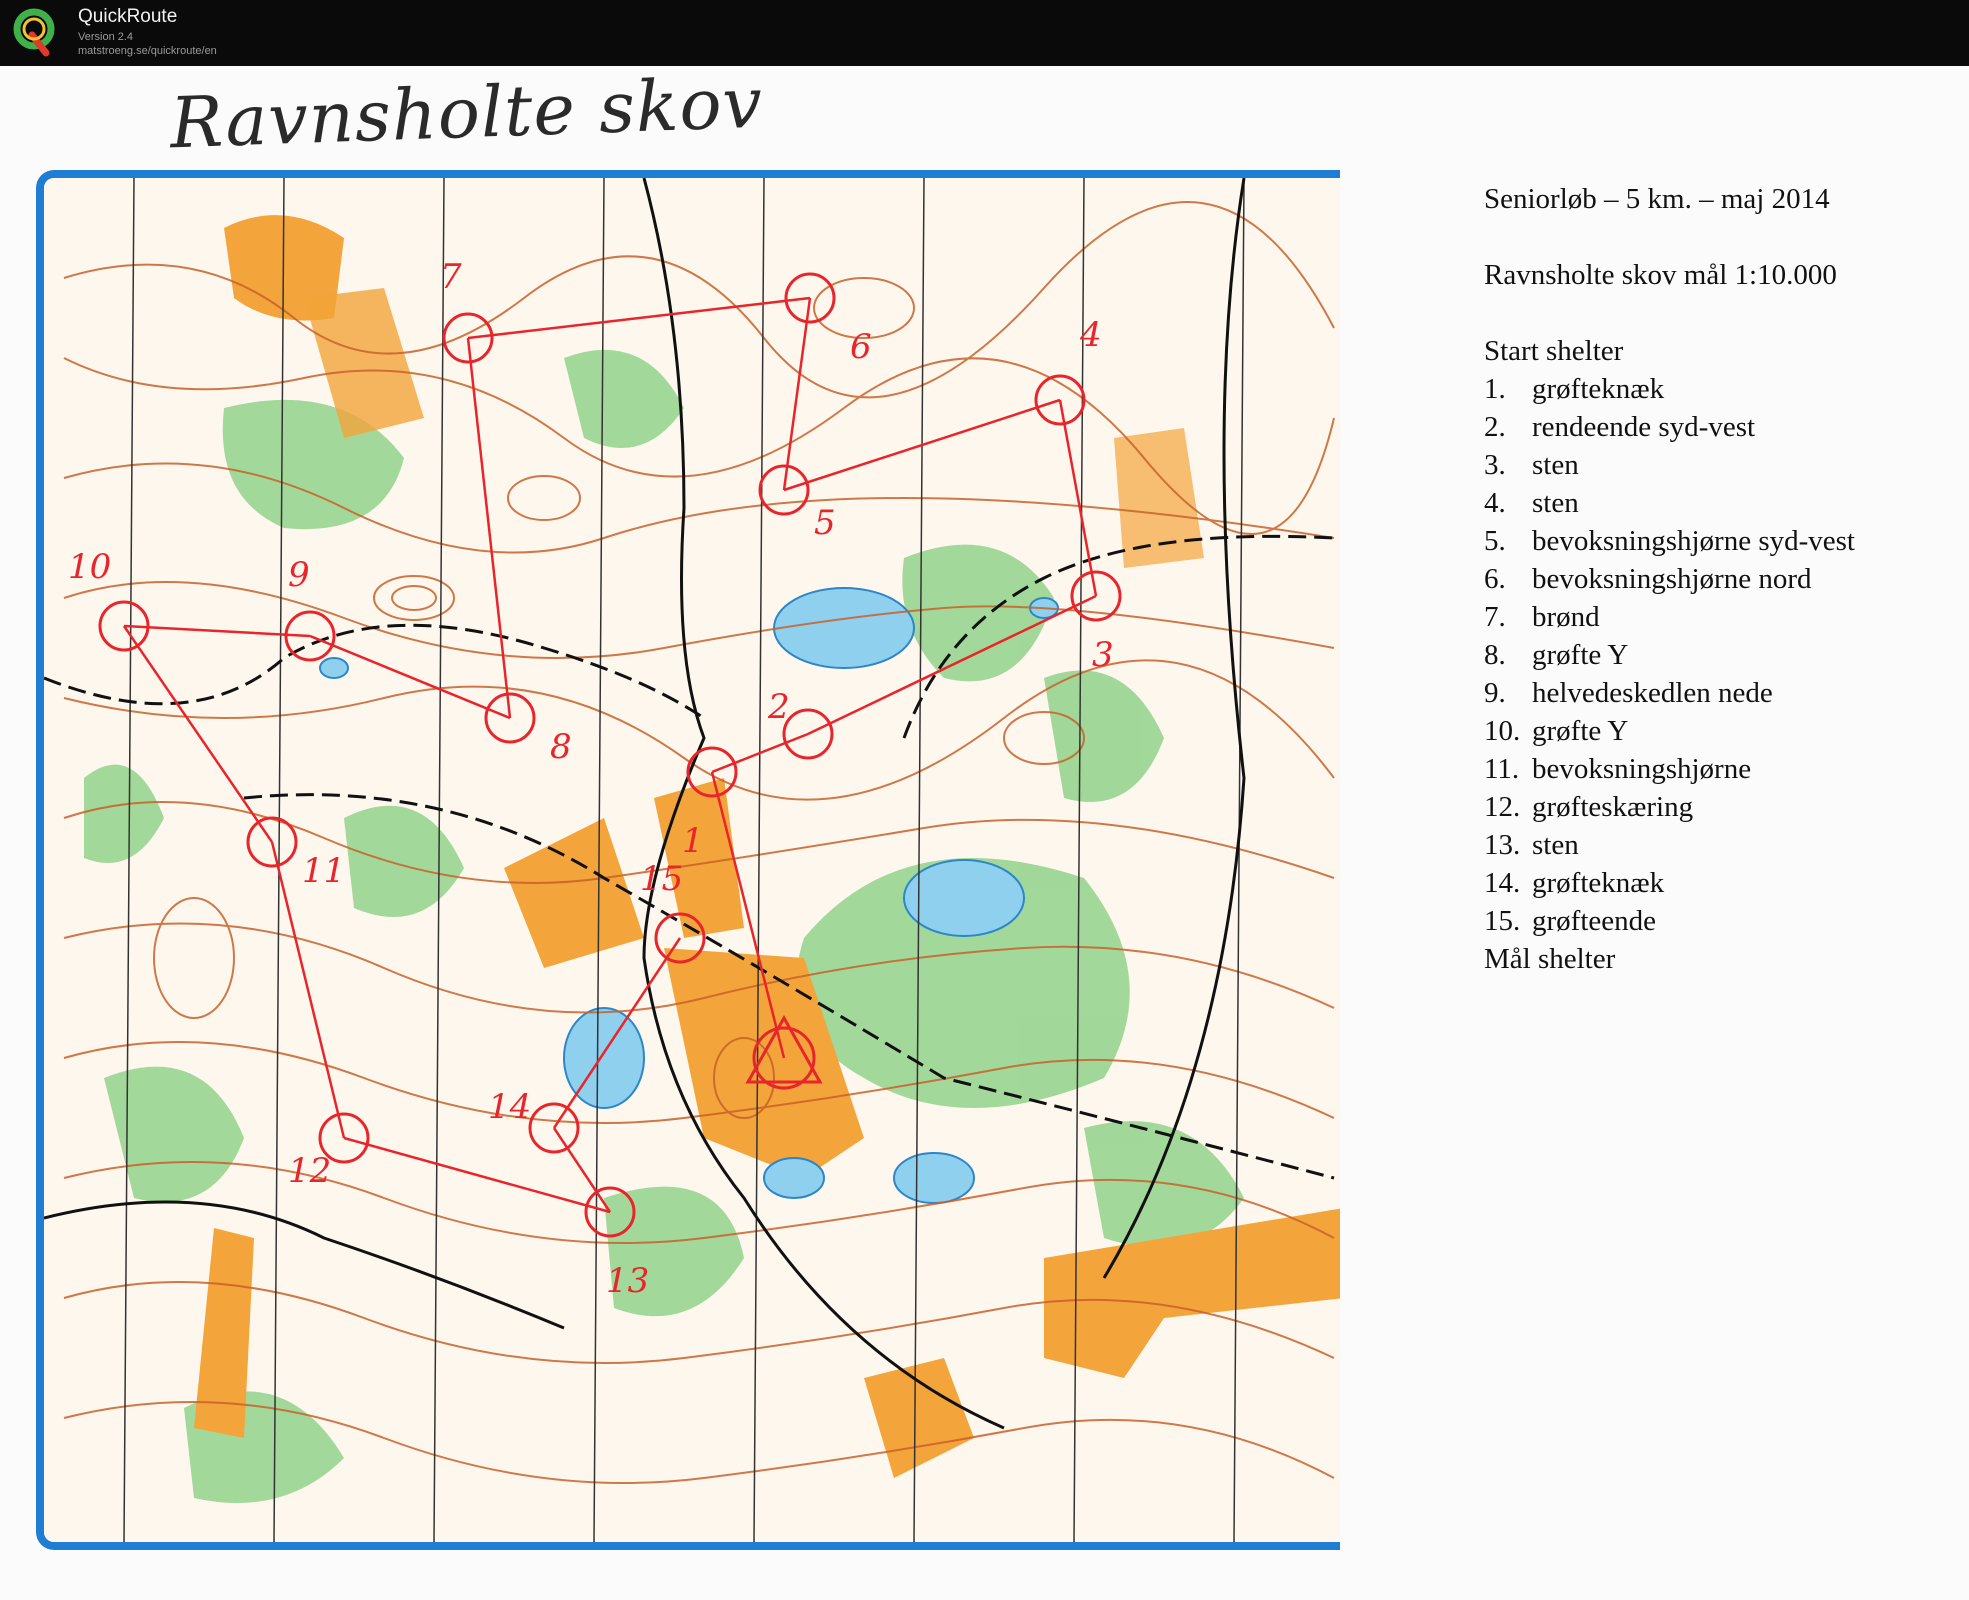 This screenshot has height=1600, width=1969. Describe the element at coordinates (147, 51) in the screenshot. I see `app-url: matstroeng.se/quickroute/en` at that location.